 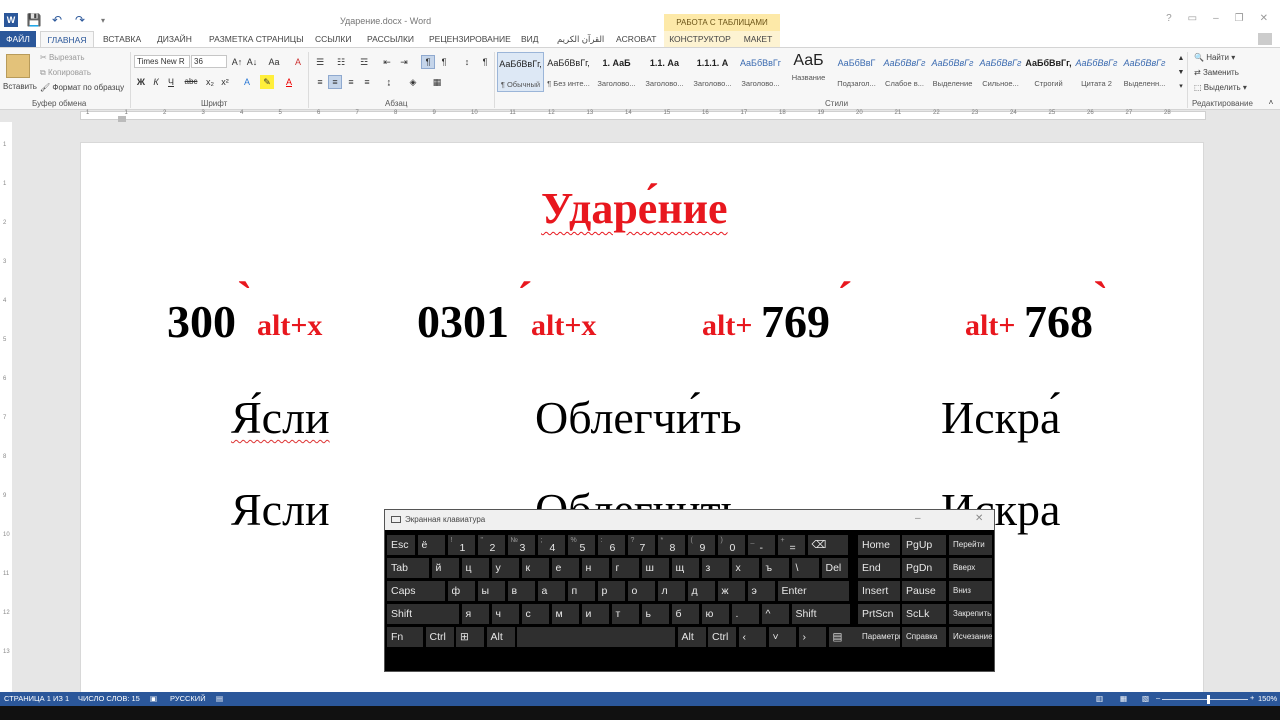 I want to click on key-12: _ -, so click(x=761, y=545).